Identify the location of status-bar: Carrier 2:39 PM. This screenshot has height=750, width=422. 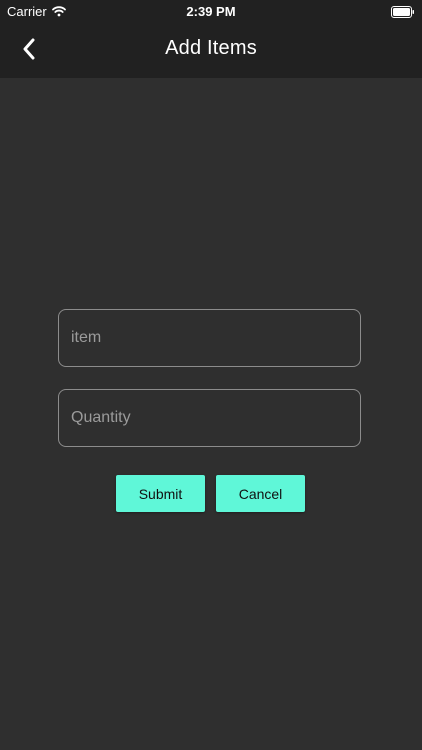
(211, 12).